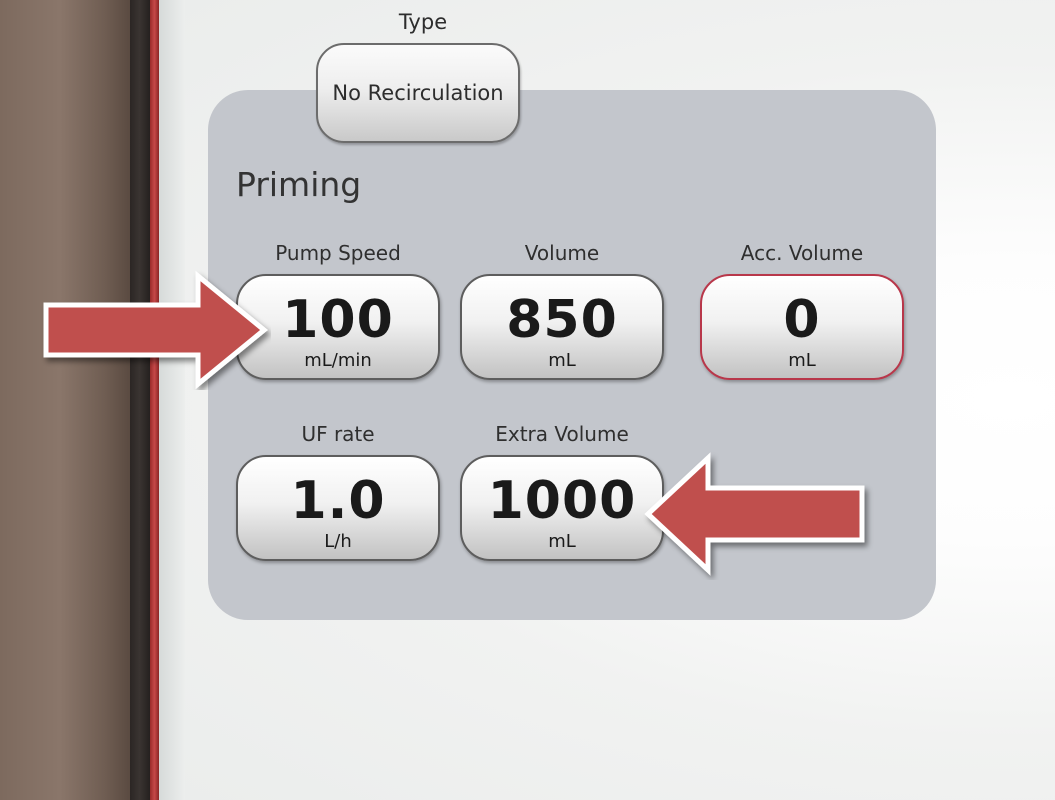 This screenshot has height=800, width=1055. I want to click on acc-volume-button: 0 mL, so click(802, 327).